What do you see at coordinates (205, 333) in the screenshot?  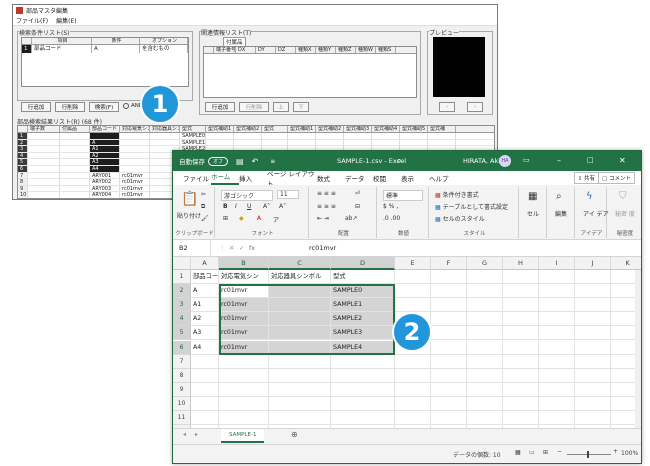 I see `sheet-cell: A3` at bounding box center [205, 333].